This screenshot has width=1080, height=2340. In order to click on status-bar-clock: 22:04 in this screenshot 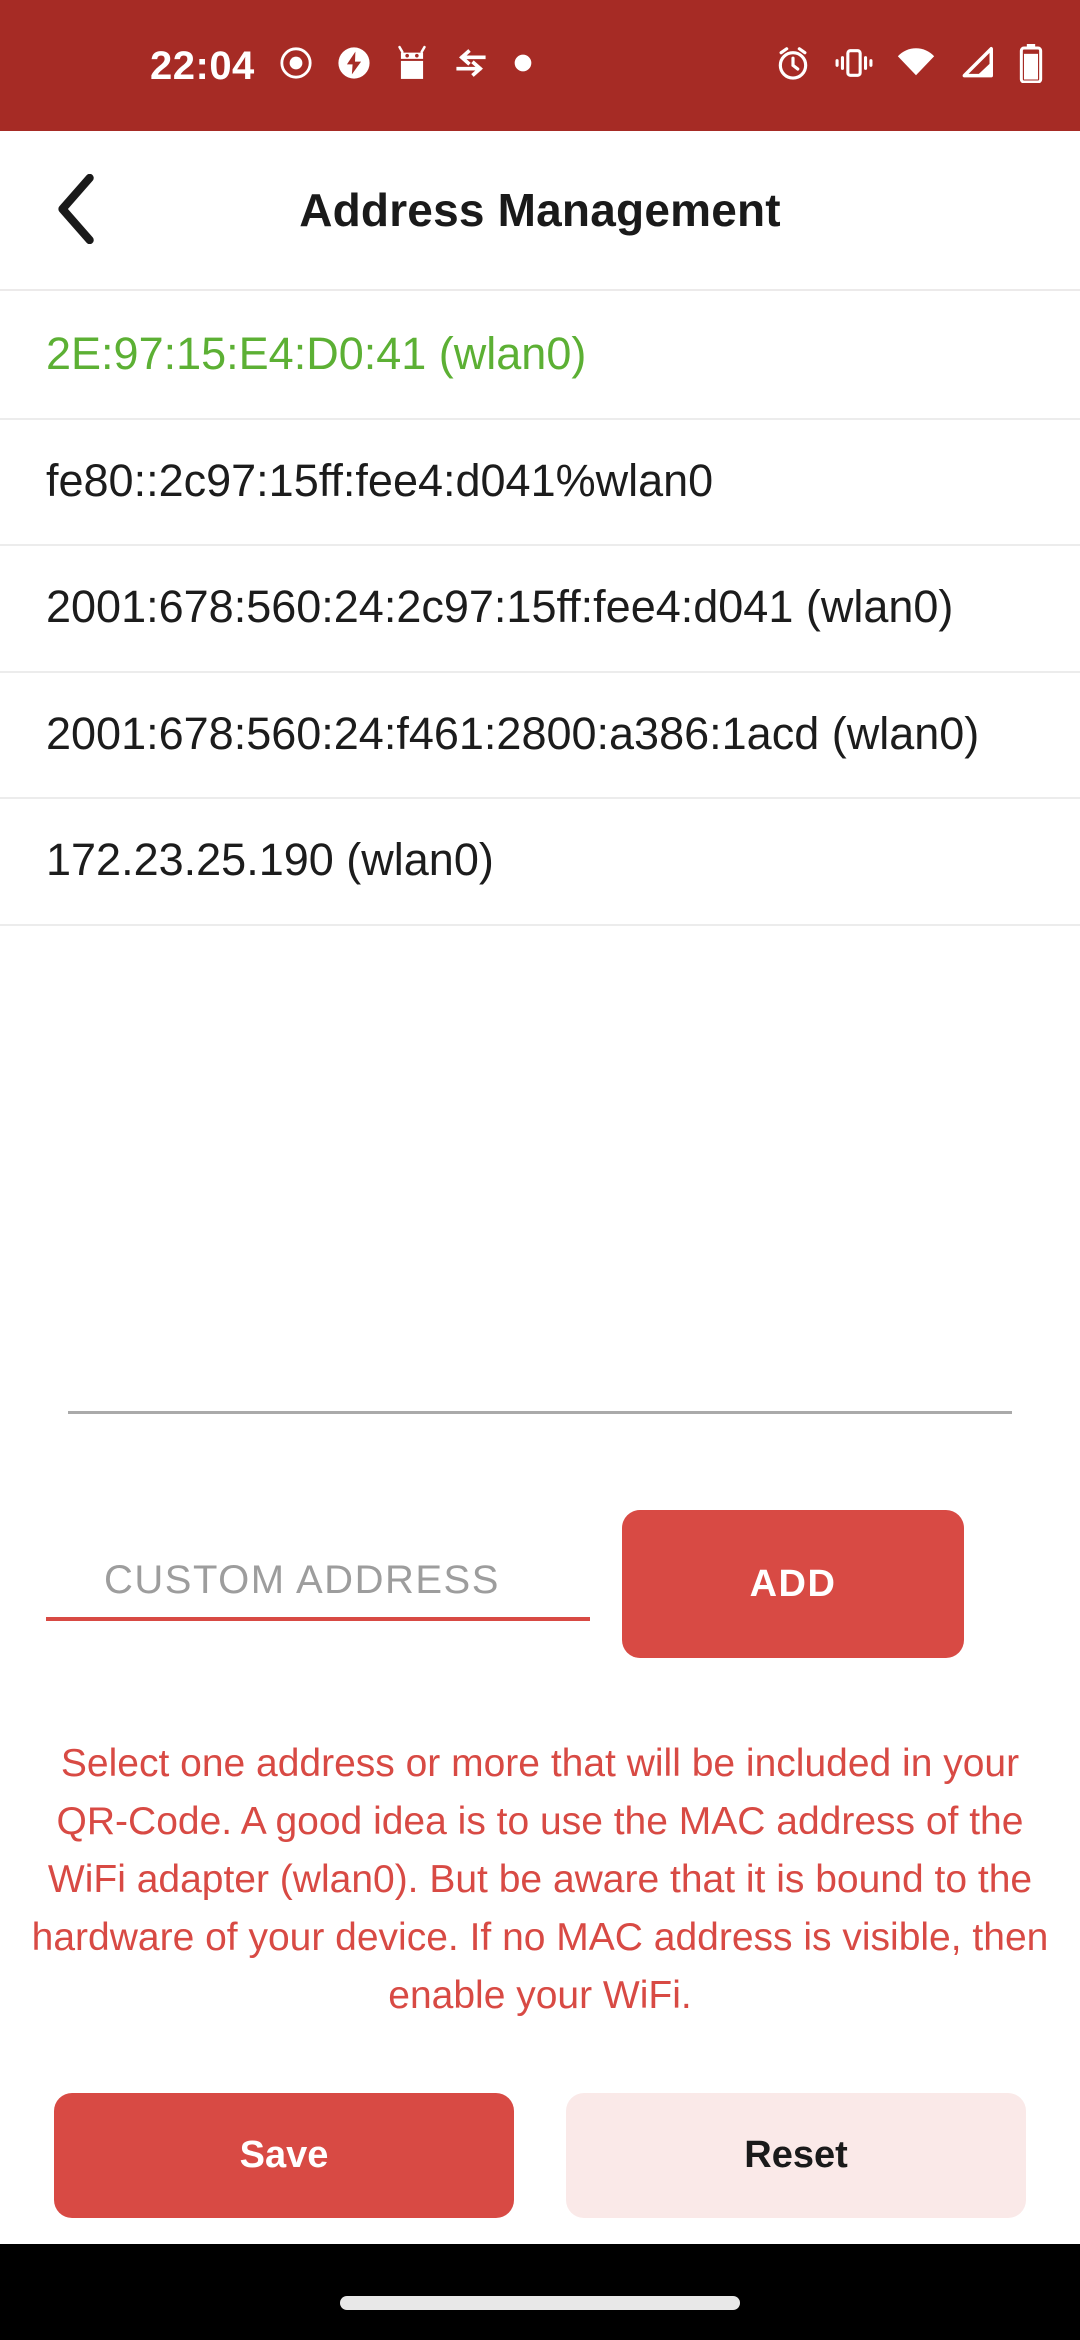, I will do `click(202, 65)`.